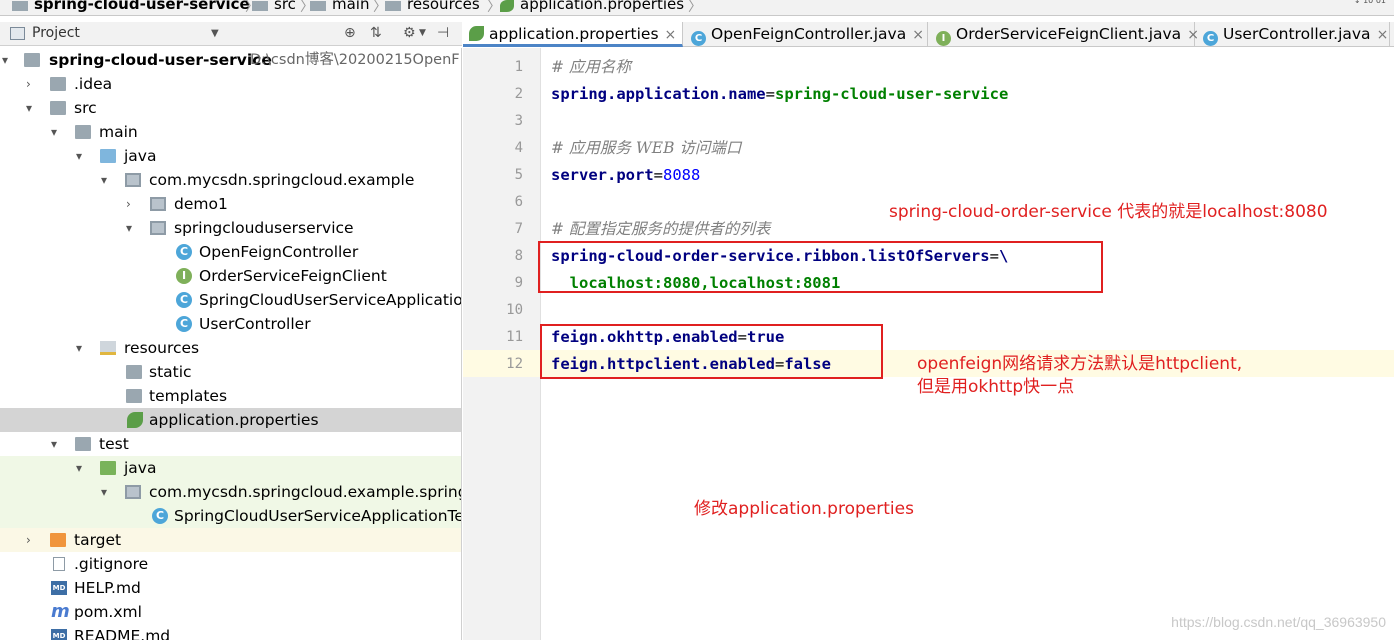 The image size is (1394, 640). Describe the element at coordinates (230, 540) in the screenshot. I see `tree-item-target: › target` at that location.